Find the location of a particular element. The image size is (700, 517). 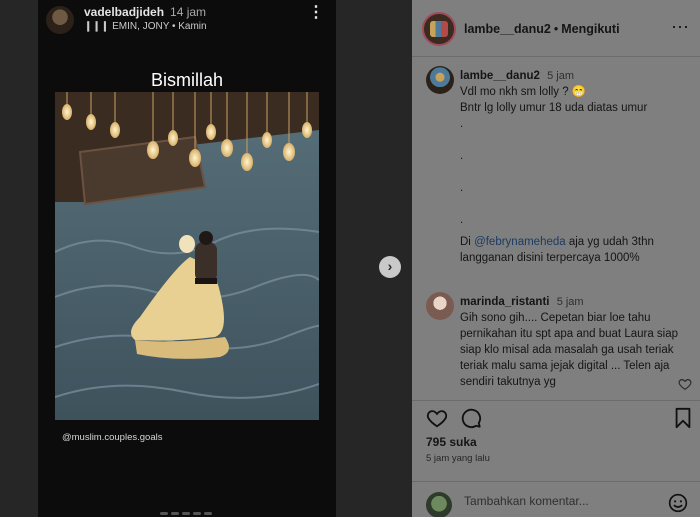

post-timestamp: 5 jam yang lalu is located at coordinates (458, 458).